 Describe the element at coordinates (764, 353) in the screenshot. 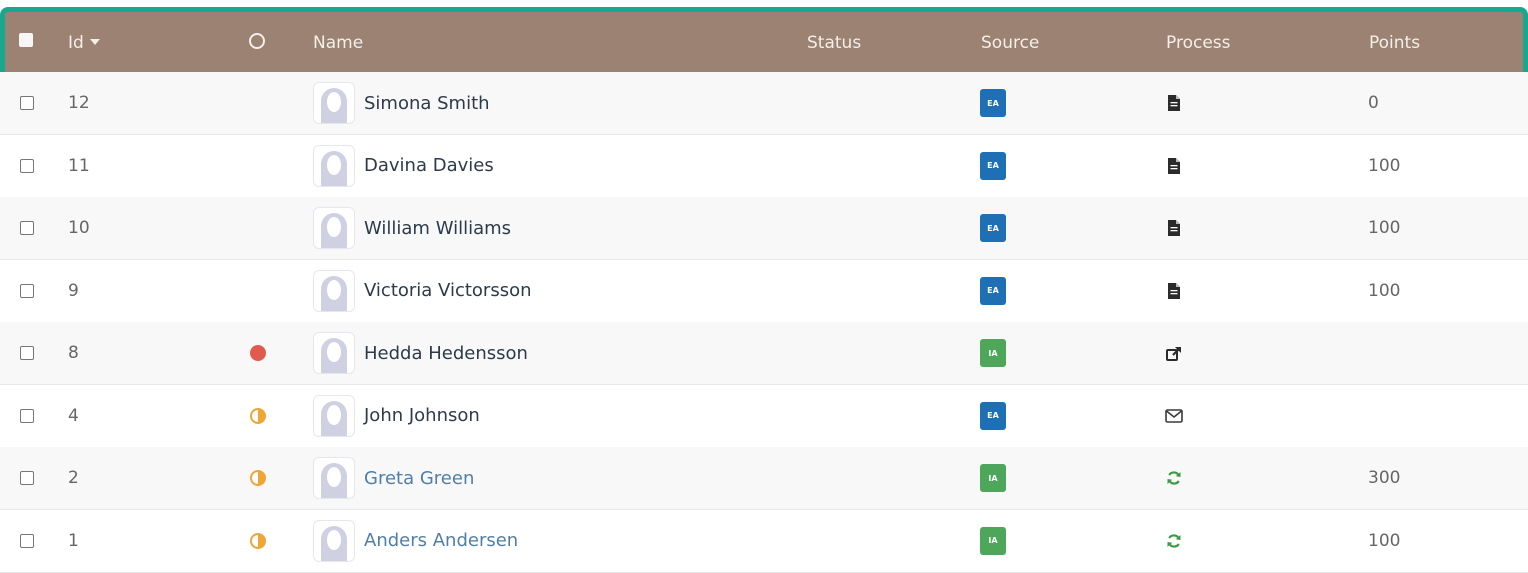

I see `table-row: 8 Hedda Hedensson IA` at that location.